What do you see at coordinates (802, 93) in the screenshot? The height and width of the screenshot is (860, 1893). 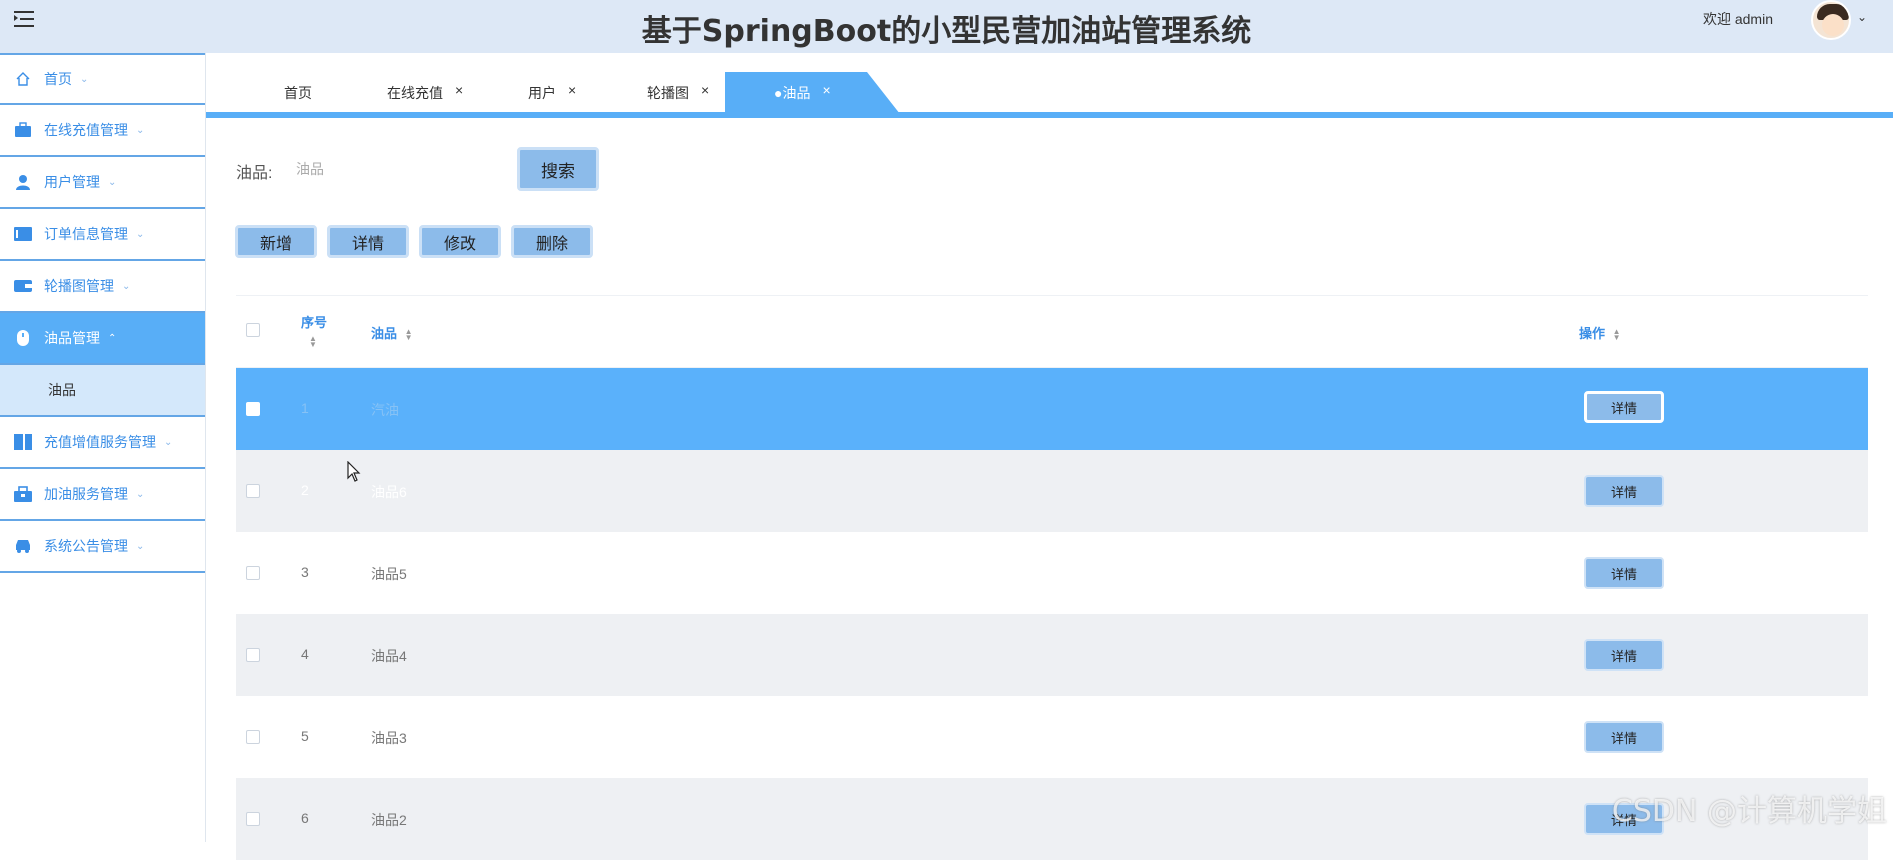 I see `tab-oil: ●油品 ×` at bounding box center [802, 93].